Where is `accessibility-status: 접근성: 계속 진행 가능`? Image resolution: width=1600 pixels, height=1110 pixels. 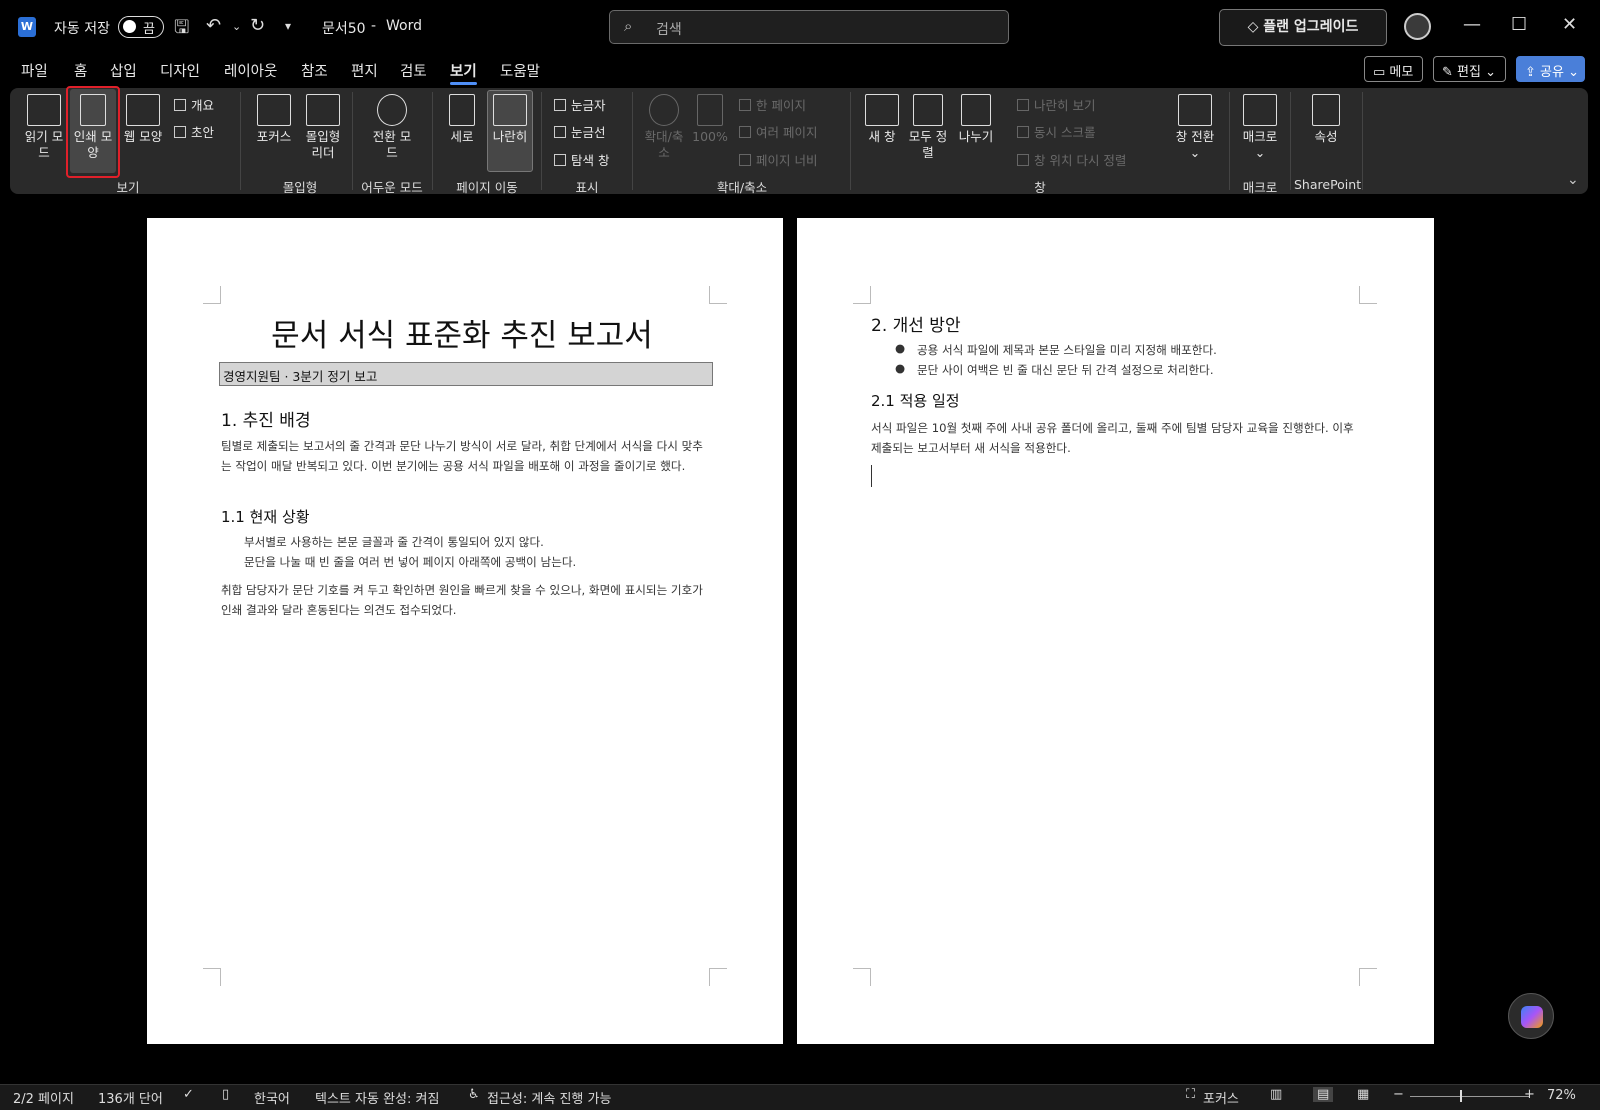 accessibility-status: 접근성: 계속 진행 가능 is located at coordinates (549, 1097).